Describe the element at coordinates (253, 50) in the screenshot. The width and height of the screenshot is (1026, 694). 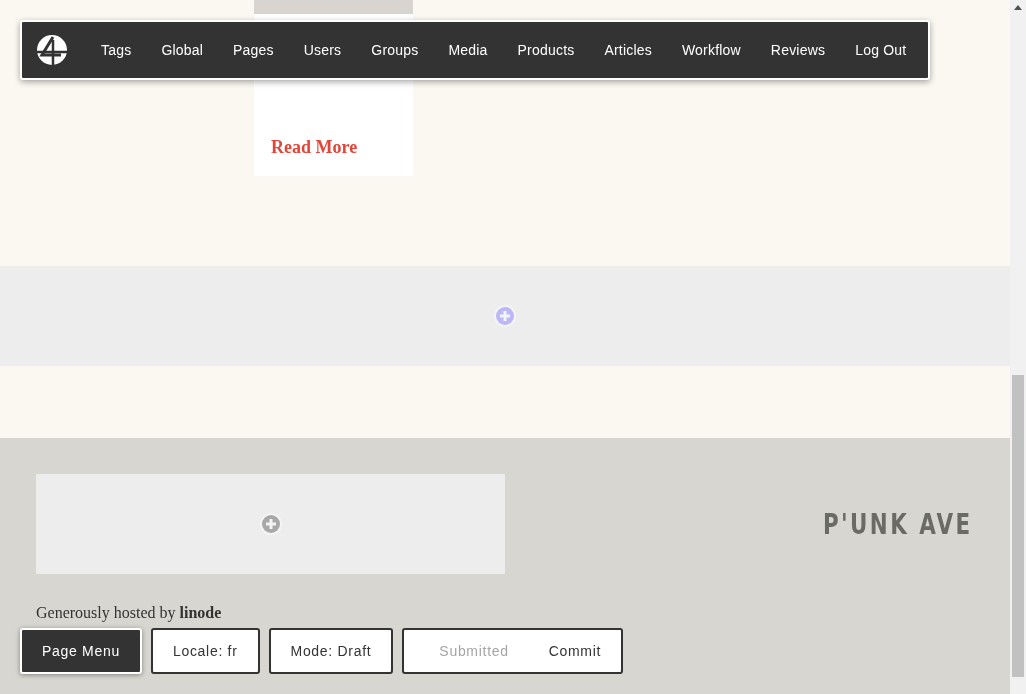
I see `nav-link: Pages` at that location.